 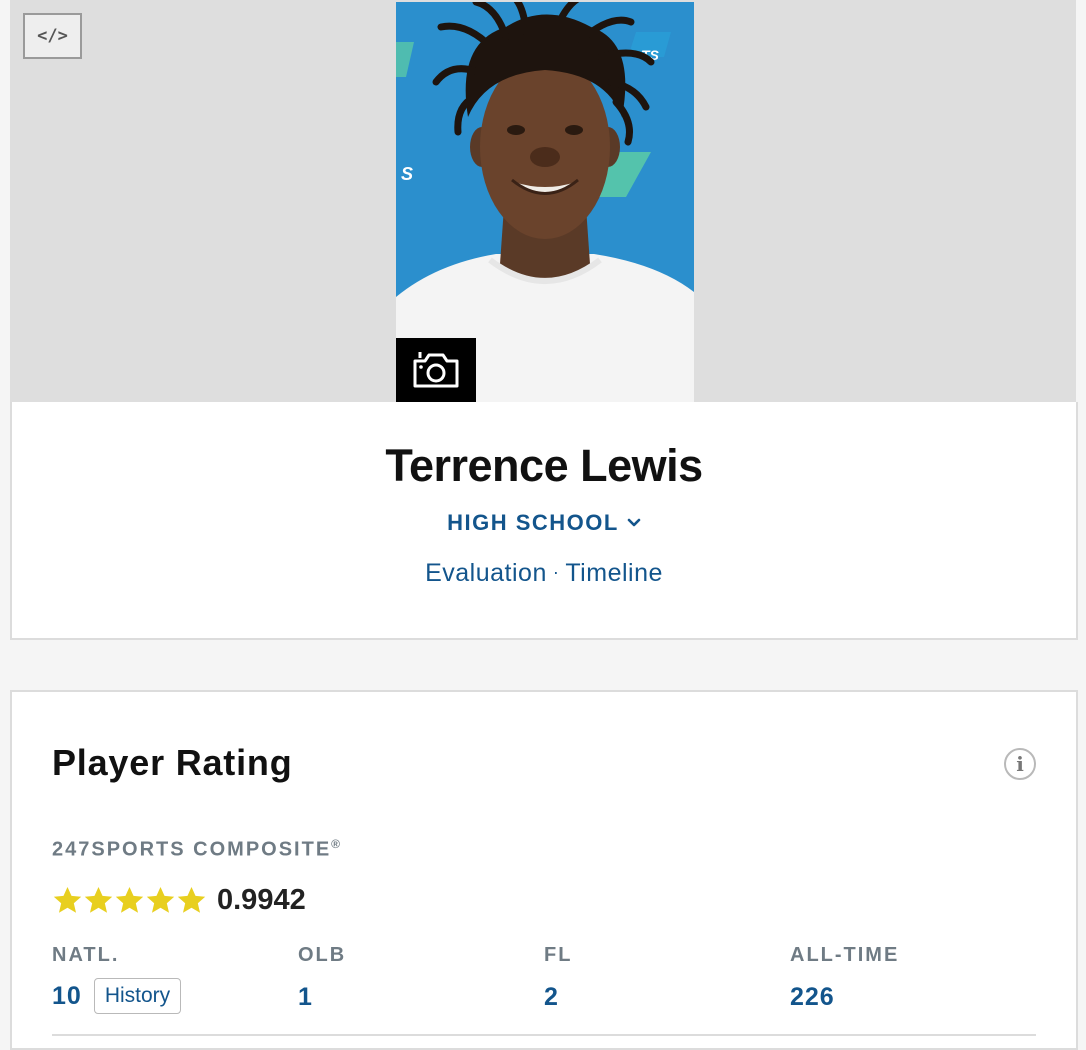 I want to click on rank-label: ALL-TIME, so click(x=845, y=955).